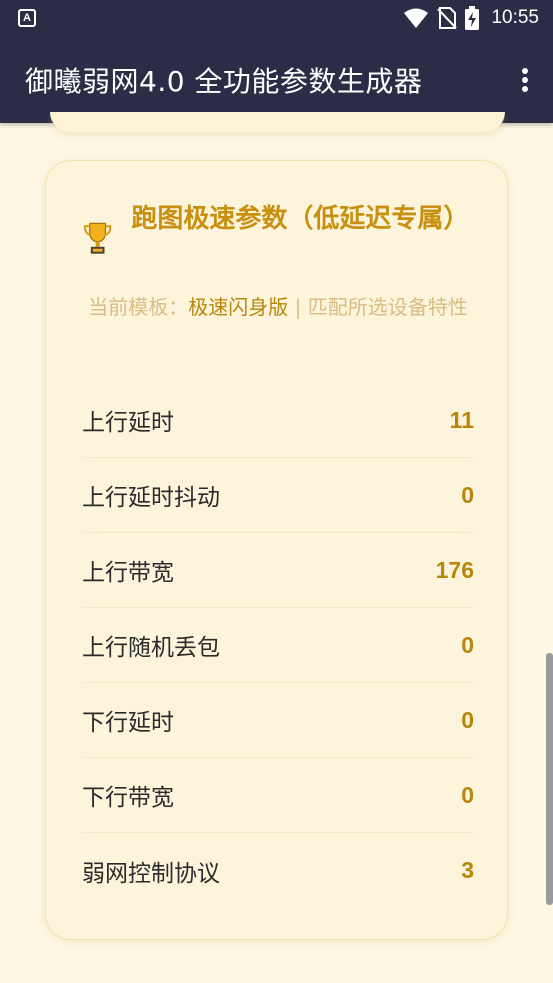  What do you see at coordinates (278, 495) in the screenshot?
I see `param-row: 上行延时抖动 0` at bounding box center [278, 495].